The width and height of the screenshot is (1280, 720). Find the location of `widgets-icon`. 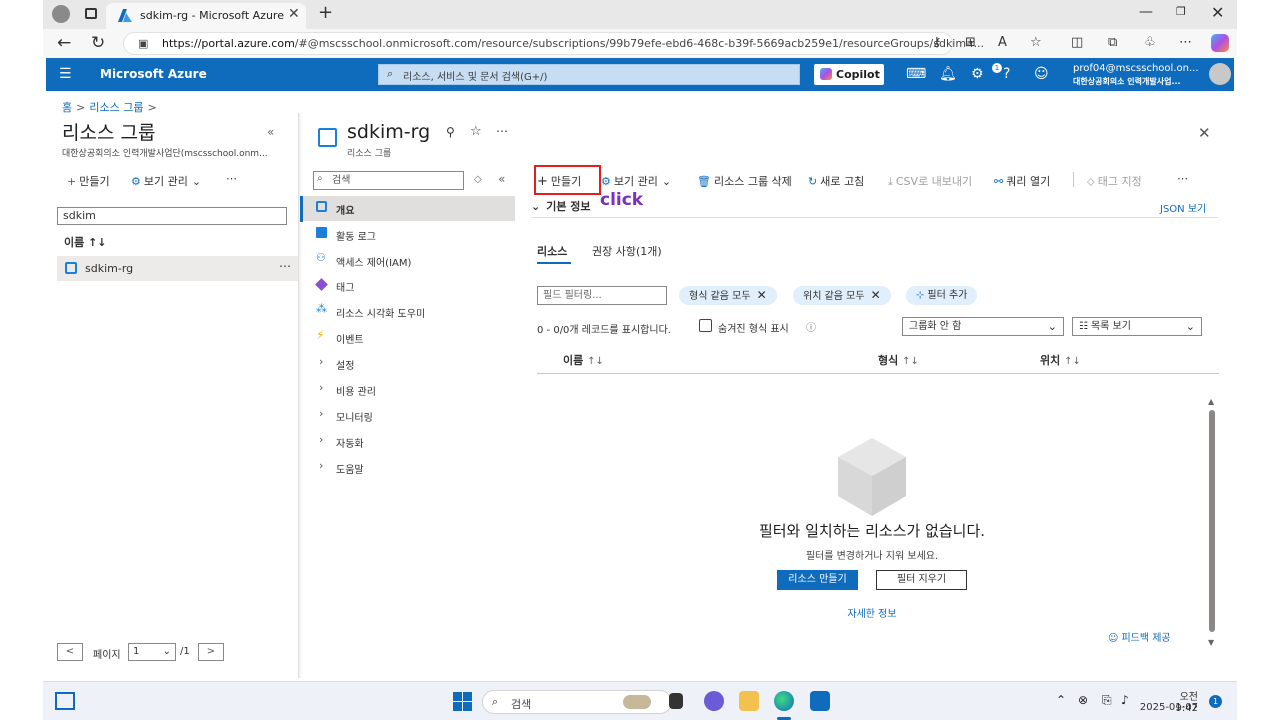

widgets-icon is located at coordinates (65, 701).